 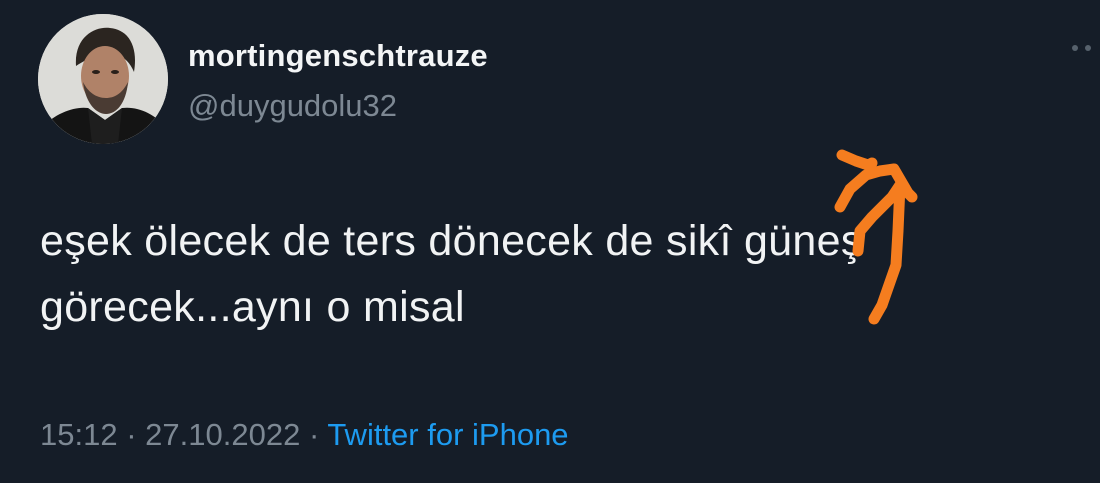 I want to click on tweet-source-link: Twitter for iPhone, so click(x=447, y=434).